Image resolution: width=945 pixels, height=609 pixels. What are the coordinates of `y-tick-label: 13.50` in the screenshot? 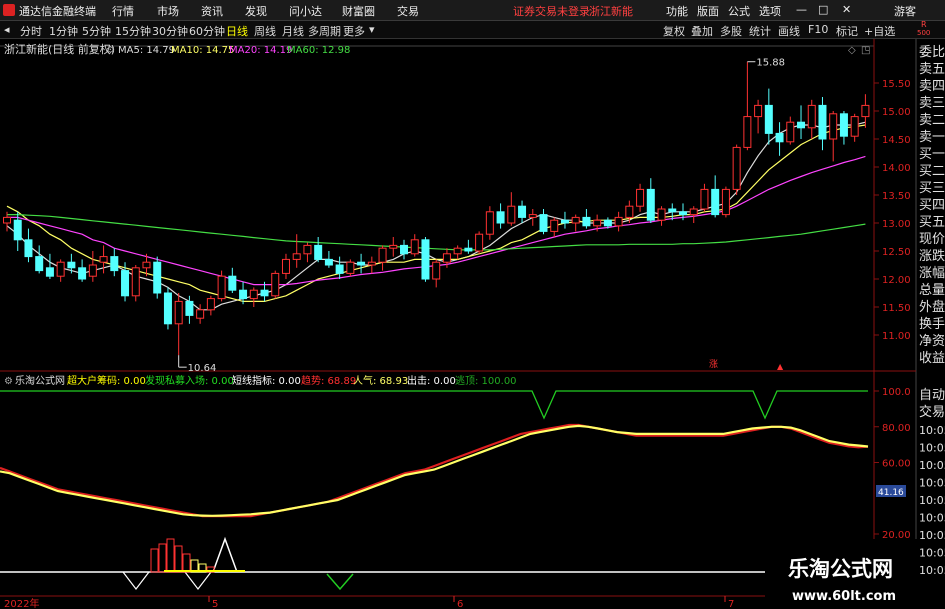 It's located at (896, 196).